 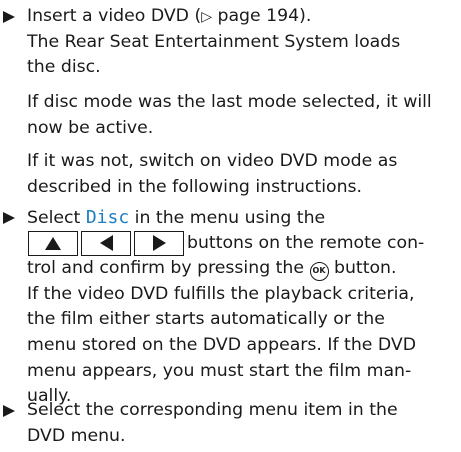 I want to click on right-arrow-key-icon, so click(x=159, y=243).